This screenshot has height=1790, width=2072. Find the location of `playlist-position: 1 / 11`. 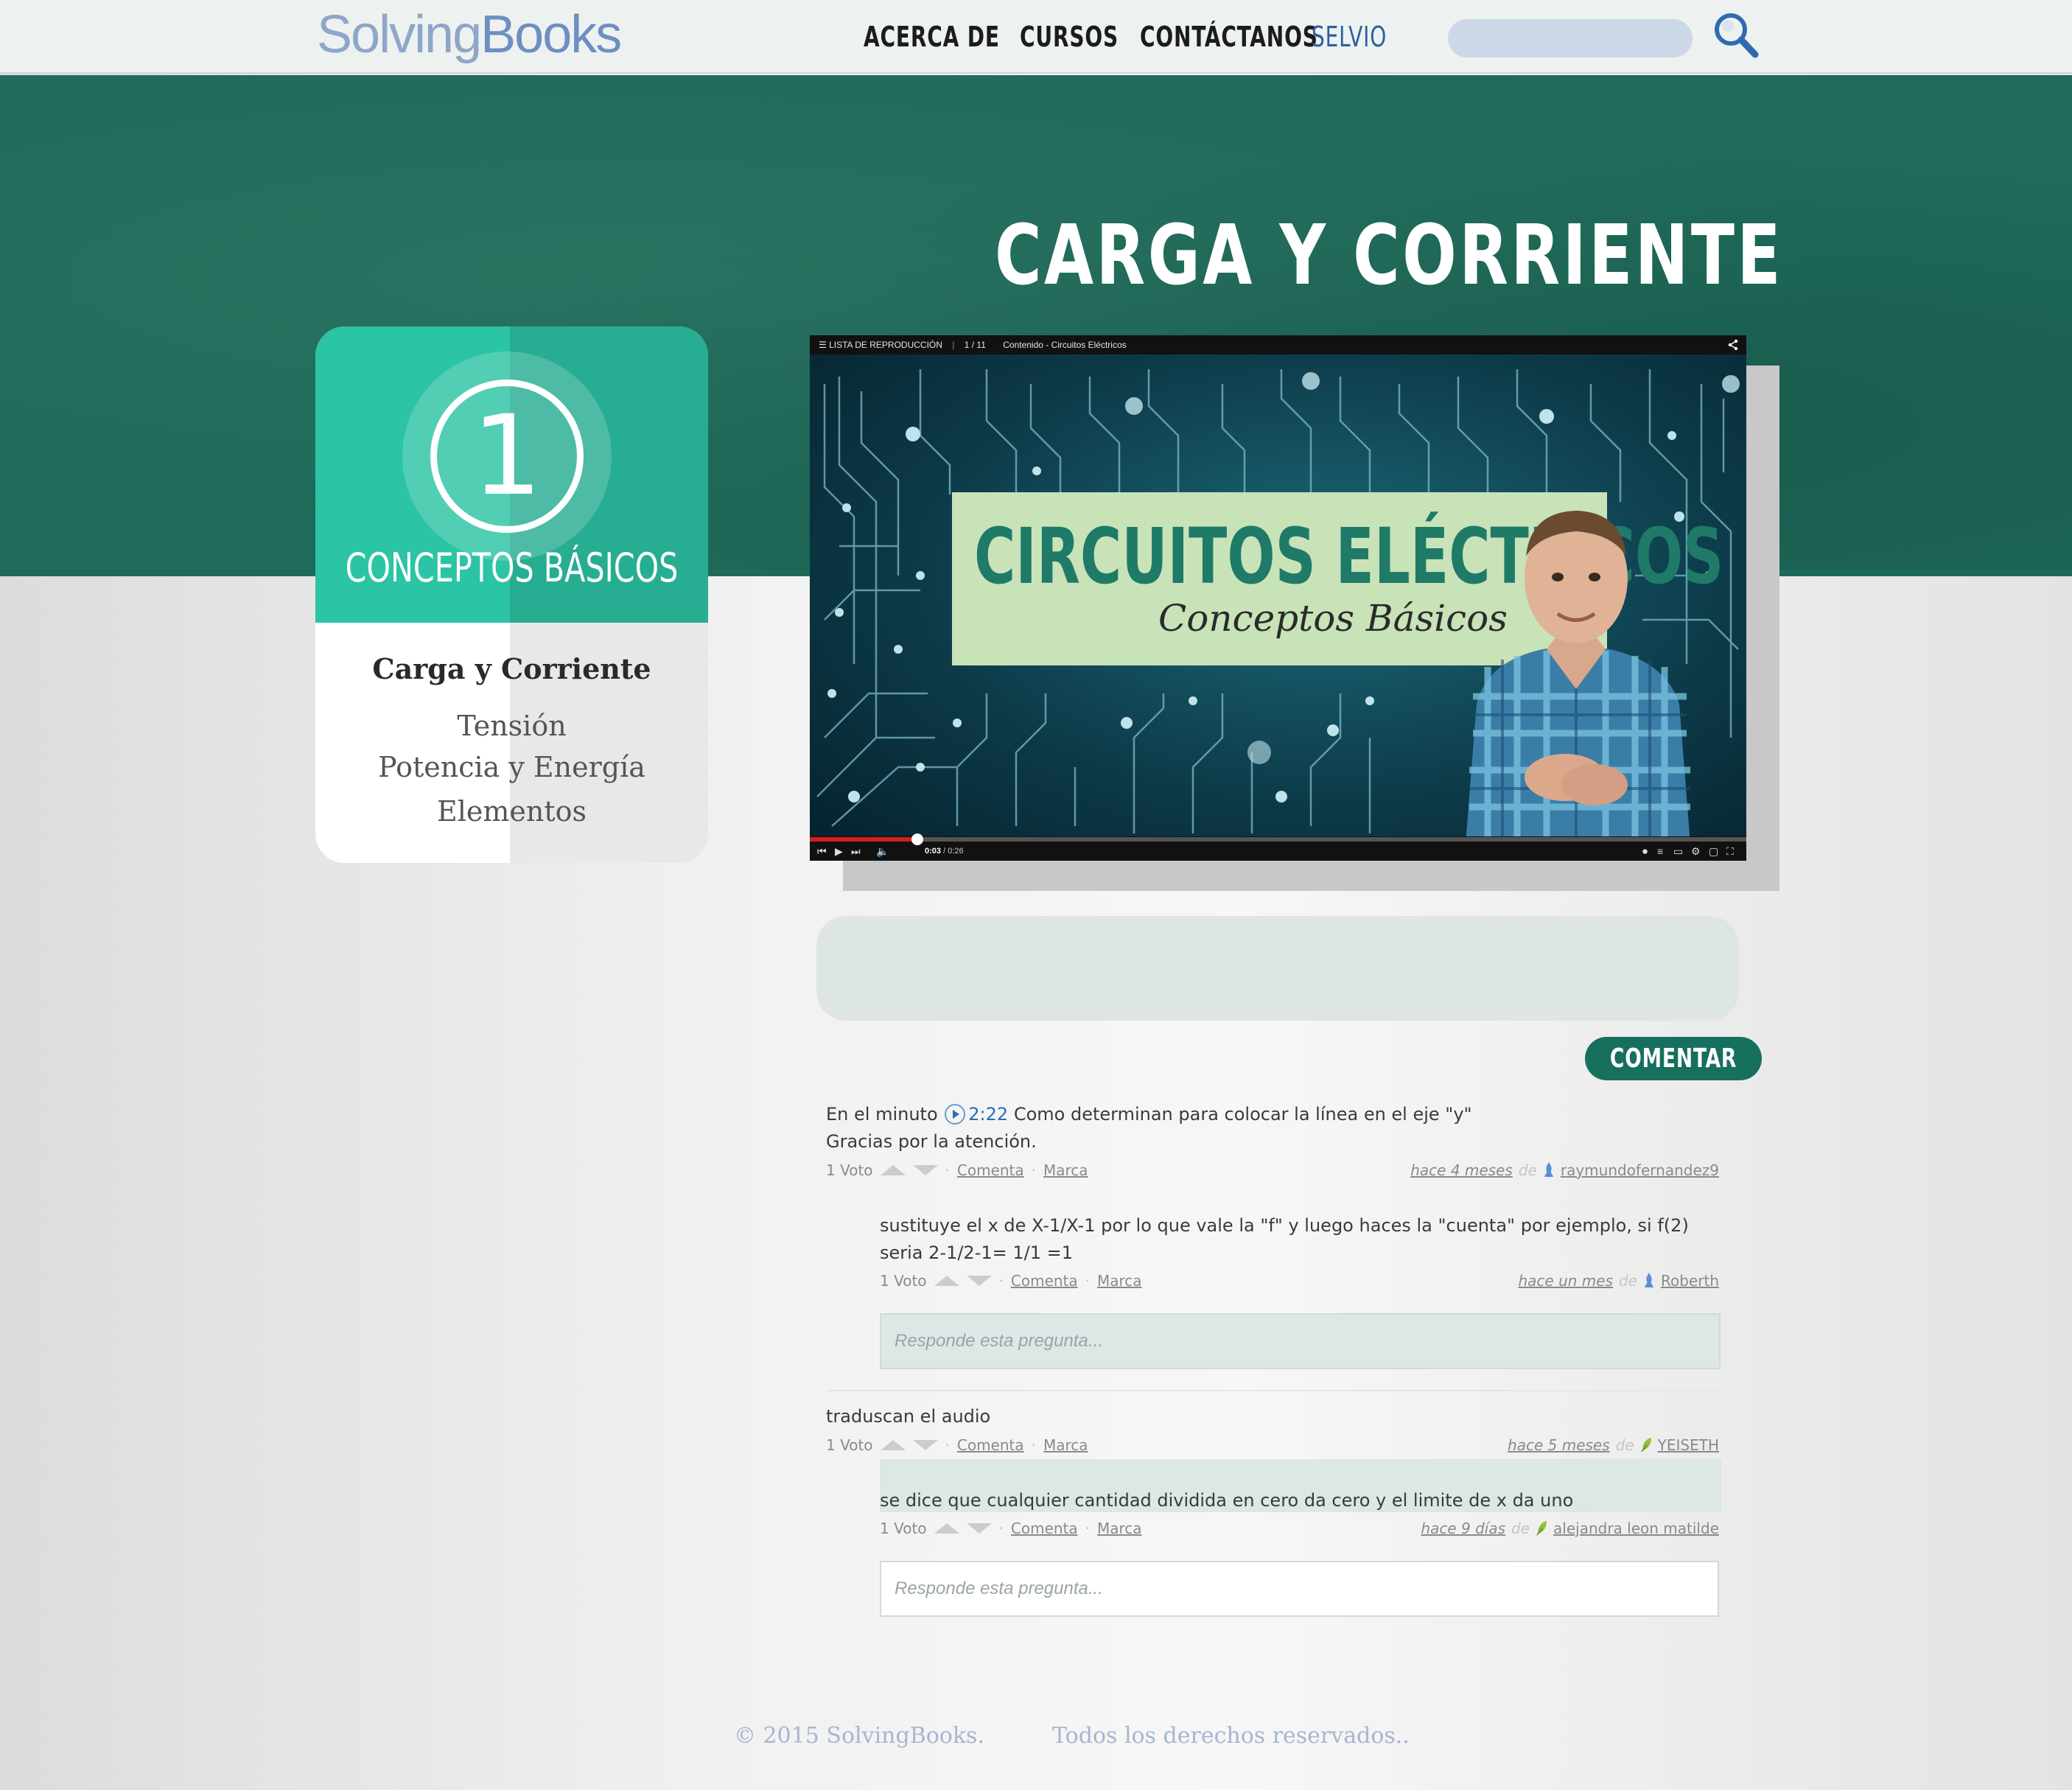

playlist-position: 1 / 11 is located at coordinates (975, 345).